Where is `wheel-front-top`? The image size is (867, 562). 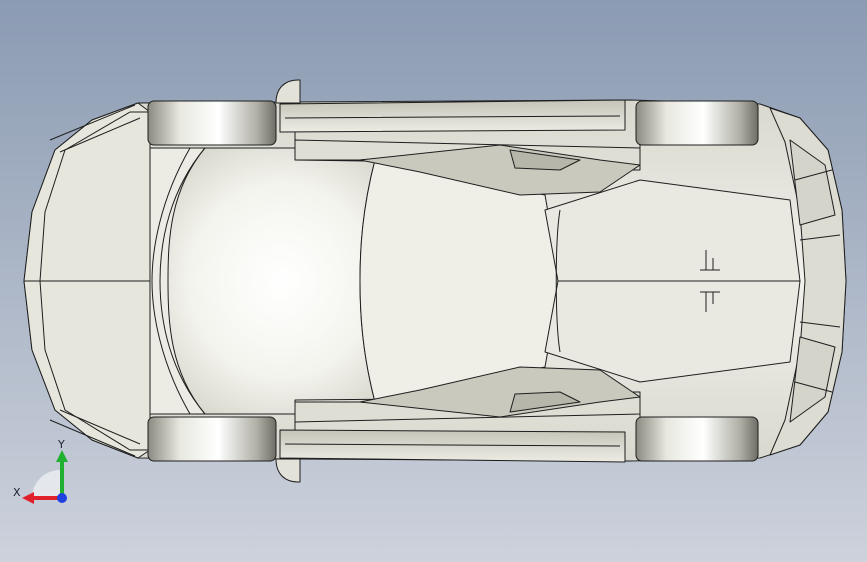 wheel-front-top is located at coordinates (212, 123).